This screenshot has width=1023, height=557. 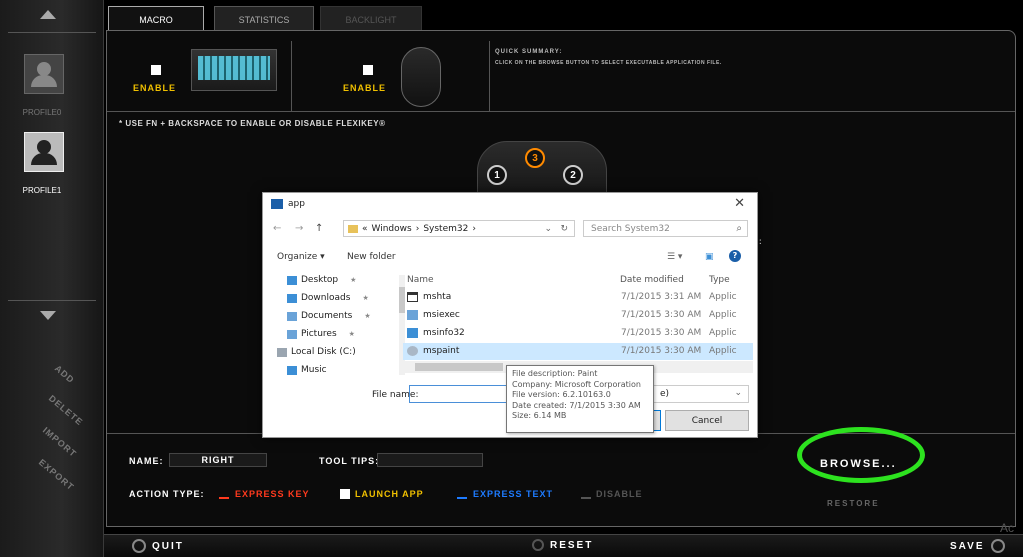 What do you see at coordinates (707, 420) in the screenshot?
I see `cancel-button: Cancel` at bounding box center [707, 420].